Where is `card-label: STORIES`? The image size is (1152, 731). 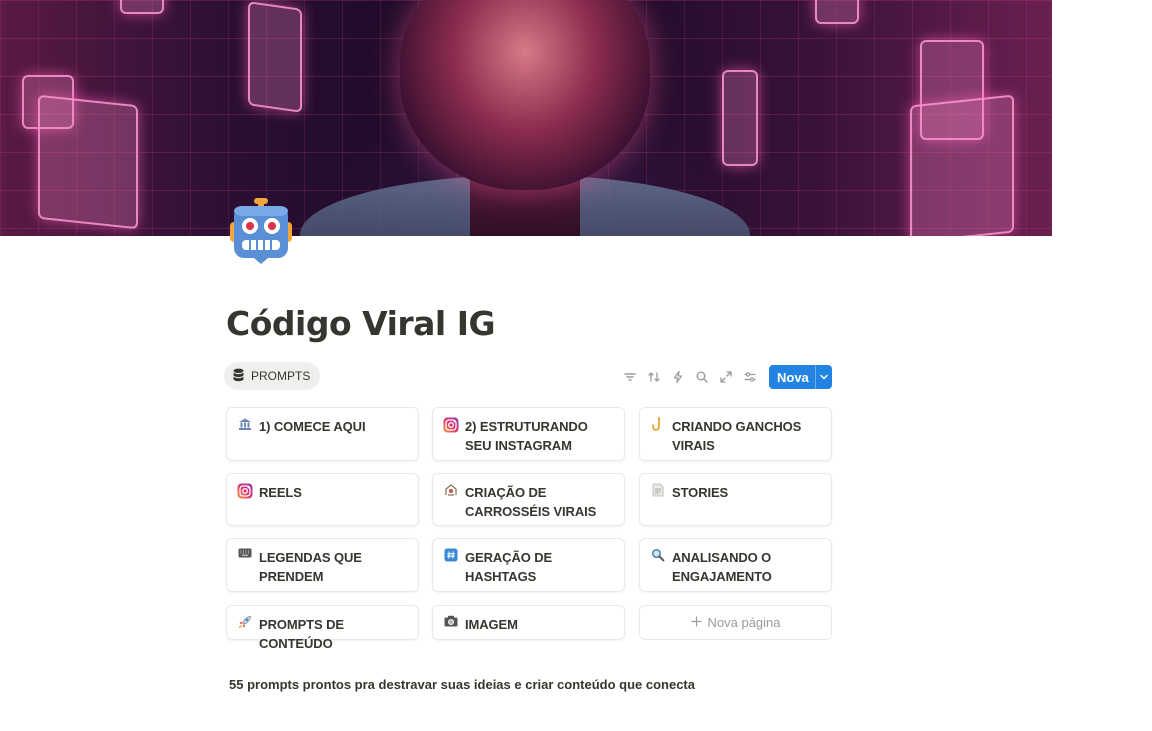 card-label: STORIES is located at coordinates (700, 492).